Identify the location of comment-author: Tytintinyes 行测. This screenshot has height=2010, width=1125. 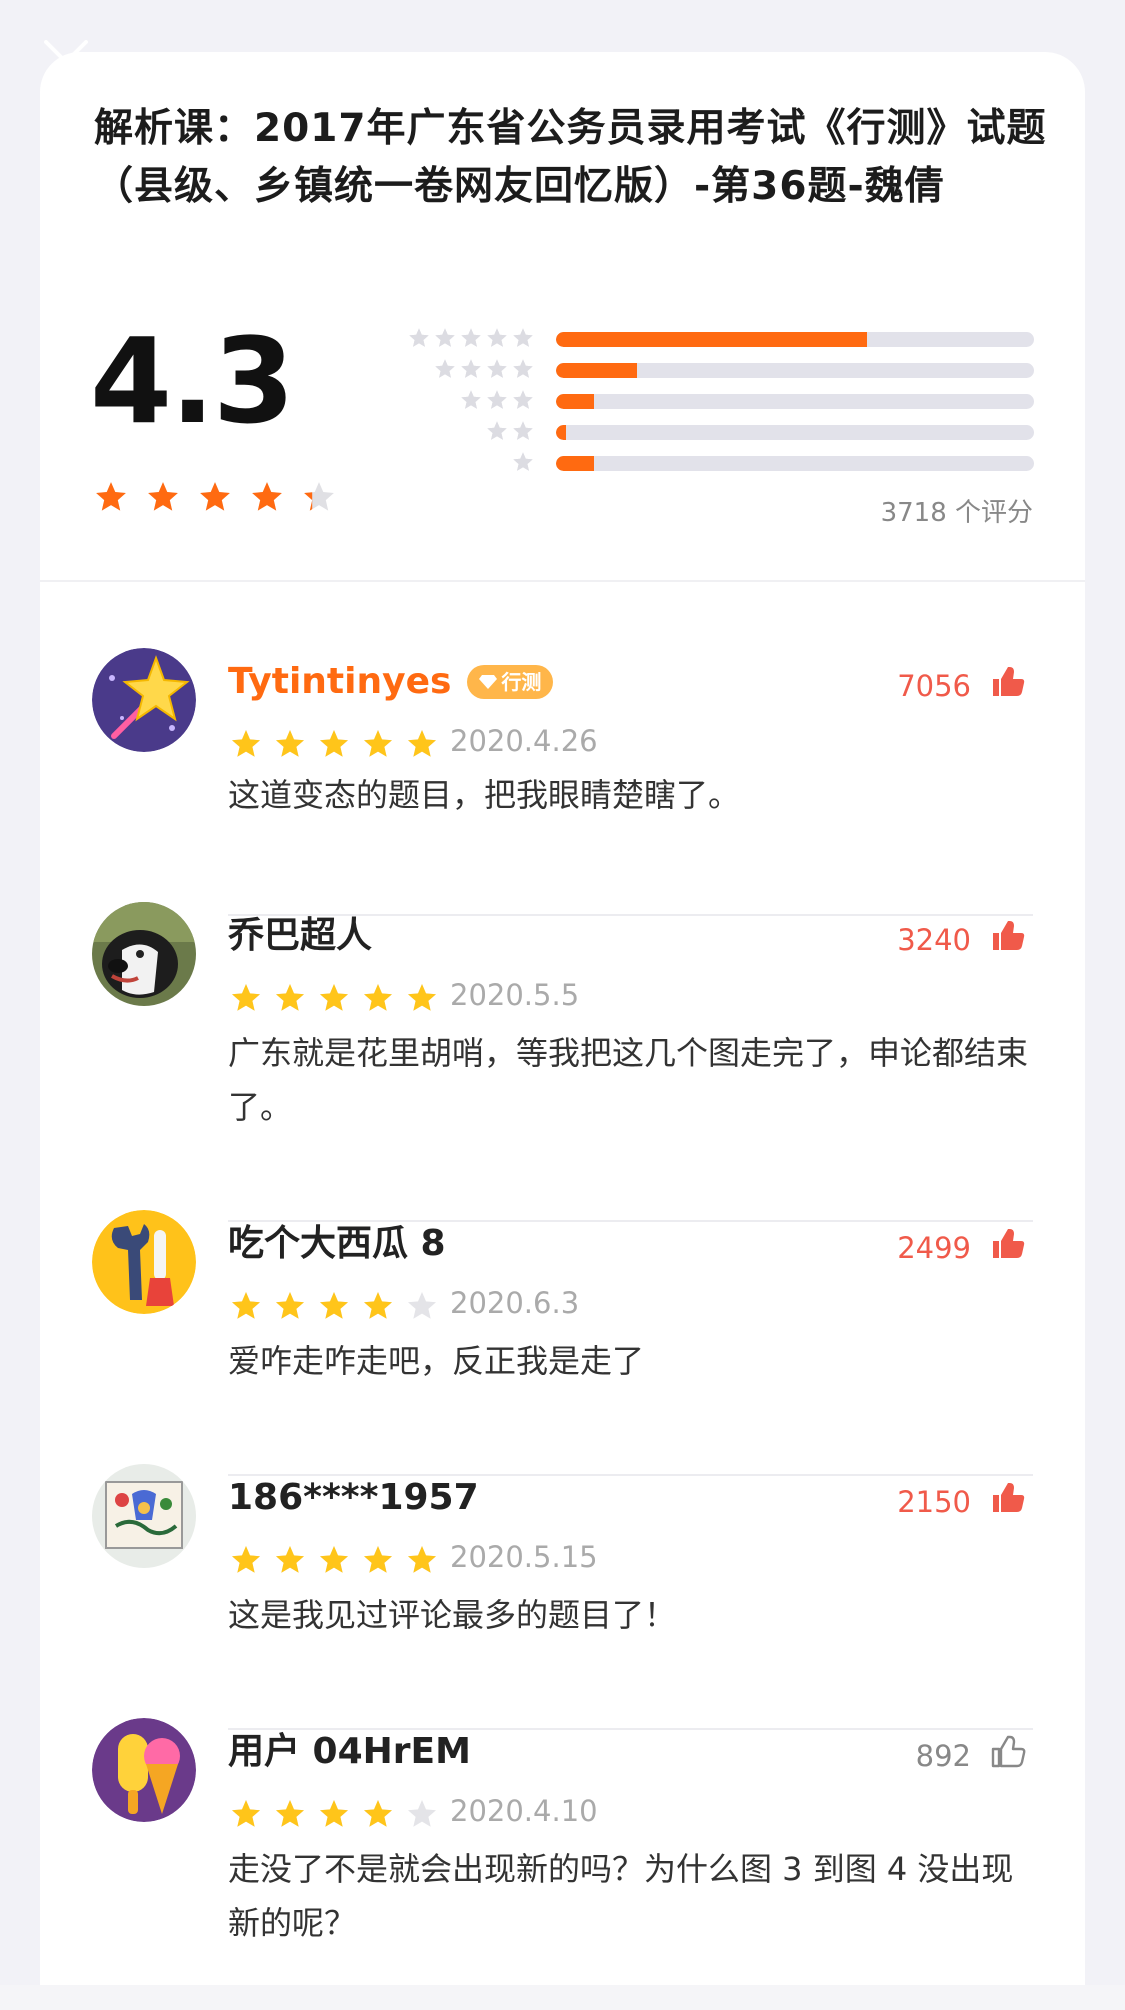
(391, 682).